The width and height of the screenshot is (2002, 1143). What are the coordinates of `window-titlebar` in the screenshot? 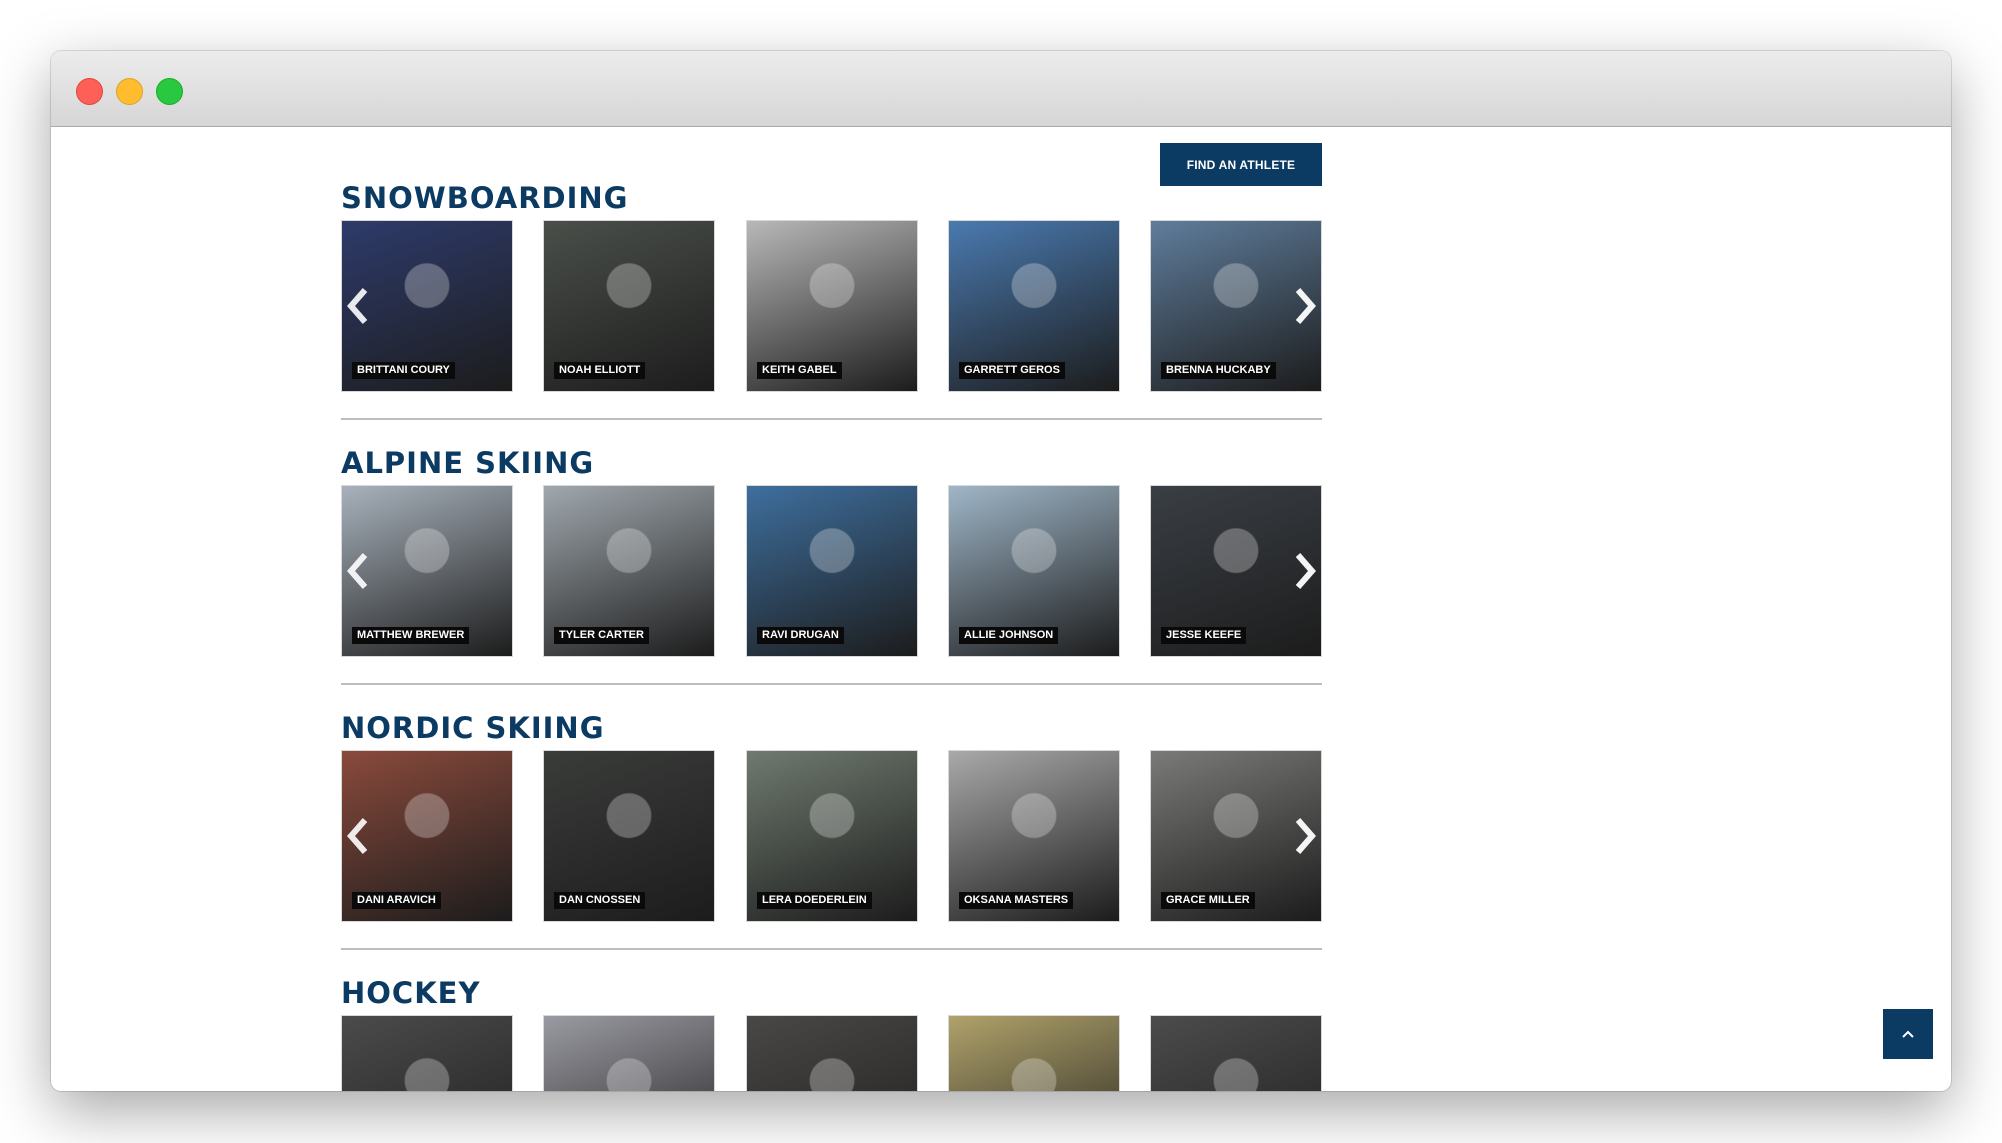 It's located at (1001, 89).